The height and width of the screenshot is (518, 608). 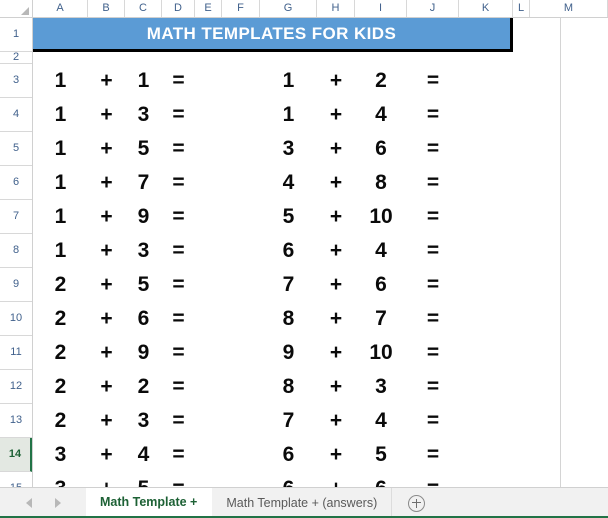 What do you see at coordinates (106, 353) in the screenshot?
I see `cell-B11: +` at bounding box center [106, 353].